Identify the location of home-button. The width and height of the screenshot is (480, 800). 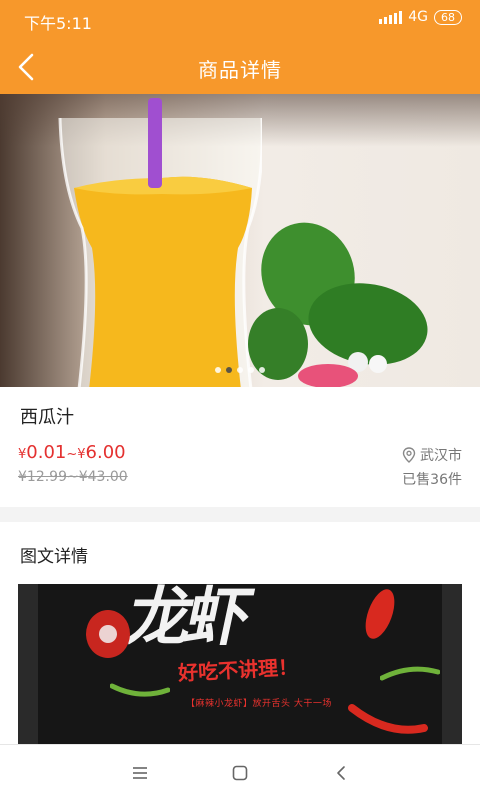
(240, 773).